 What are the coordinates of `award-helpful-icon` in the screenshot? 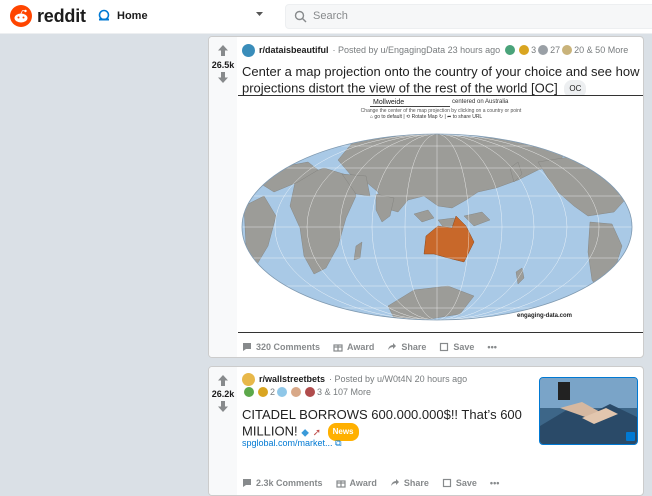 It's located at (510, 50).